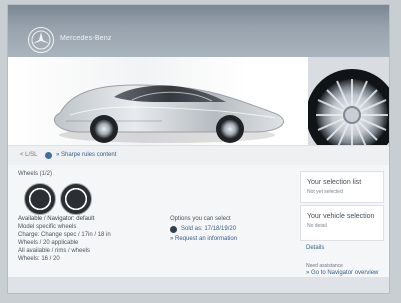 This screenshot has width=401, height=303. I want to click on vehicle-selection-card: Your vehicle selection No detail, so click(342, 223).